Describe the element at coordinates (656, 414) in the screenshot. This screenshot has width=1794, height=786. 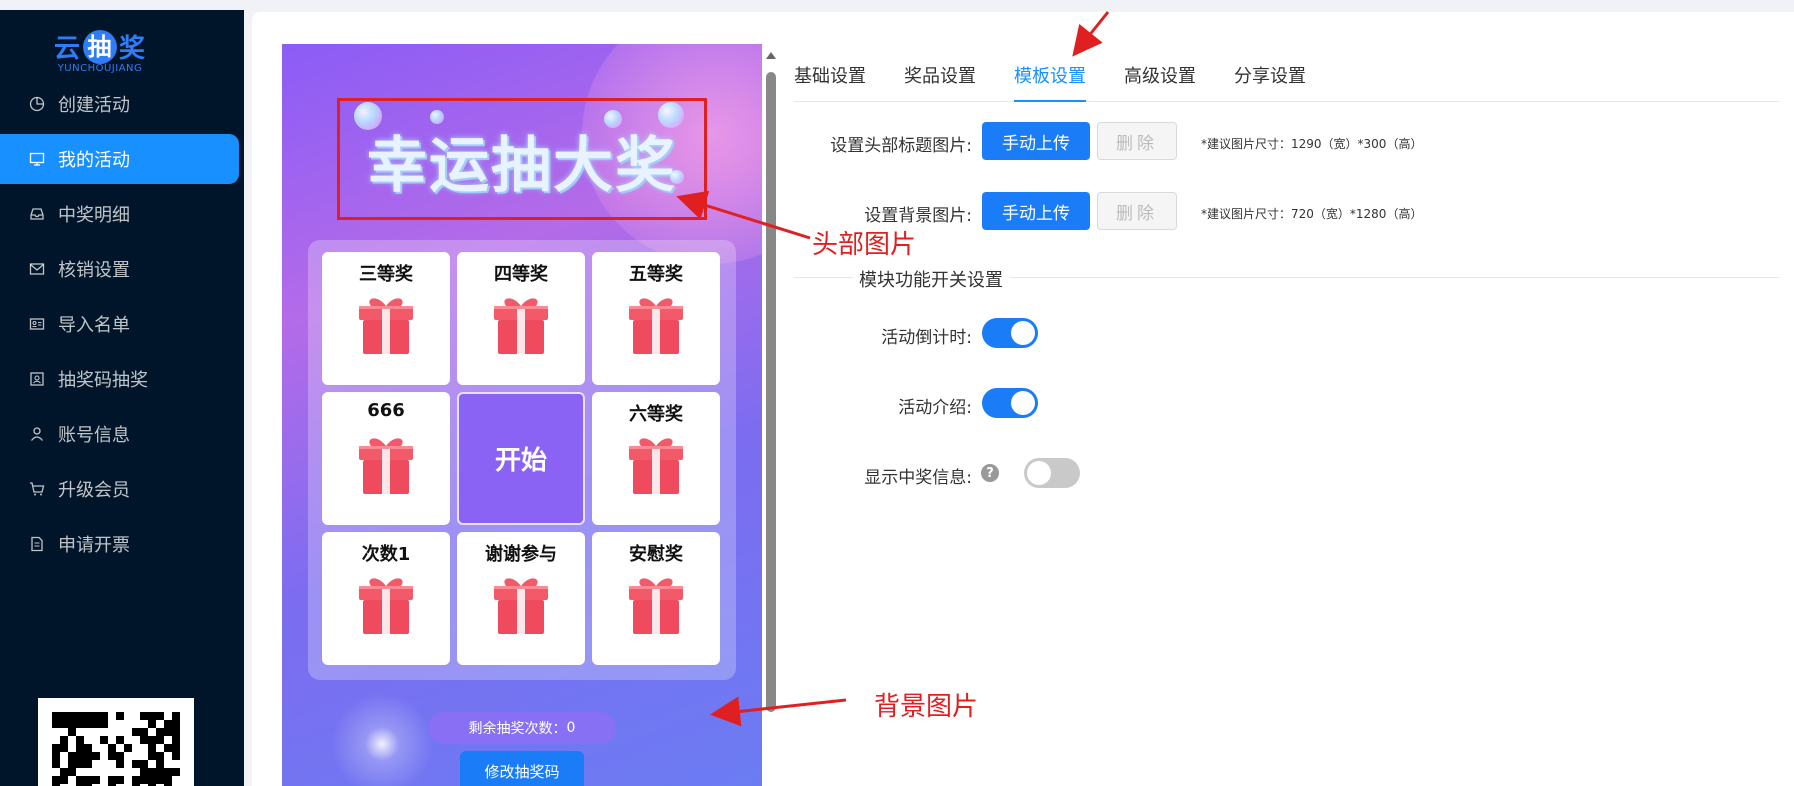
I see `prize-label: 六等奖` at that location.